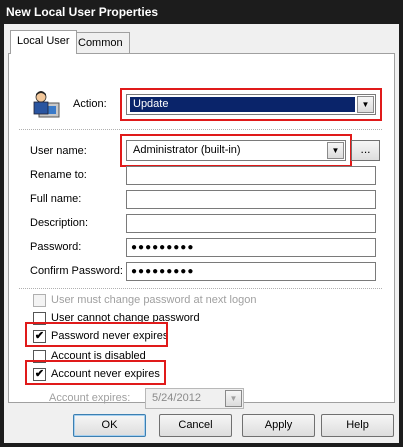 The width and height of the screenshot is (403, 447). What do you see at coordinates (251, 104) in the screenshot?
I see `highlight-box-action` at bounding box center [251, 104].